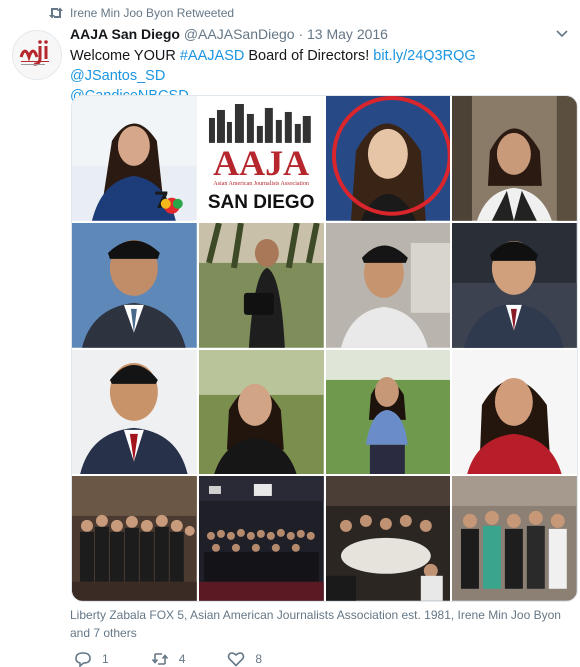  What do you see at coordinates (261, 285) in the screenshot?
I see `photo-tile-woman-bag` at bounding box center [261, 285].